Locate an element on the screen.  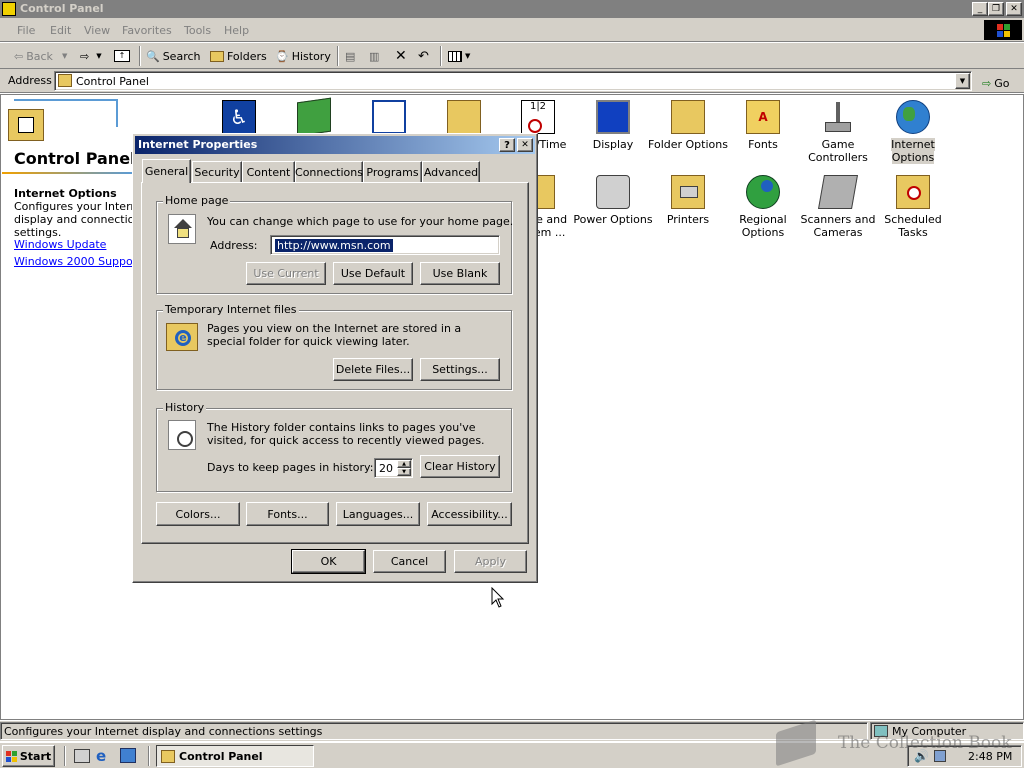
delete-button: ✕ is located at coordinates (401, 56).